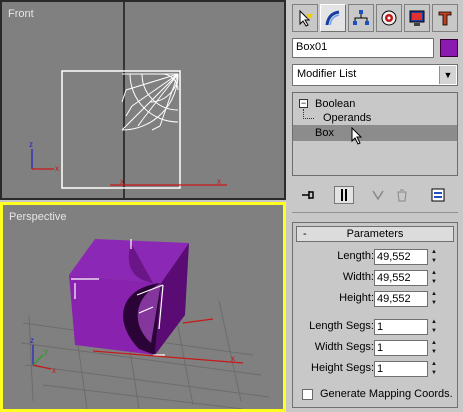  Describe the element at coordinates (357, 136) in the screenshot. I see `mouse-cursor-icon` at that location.